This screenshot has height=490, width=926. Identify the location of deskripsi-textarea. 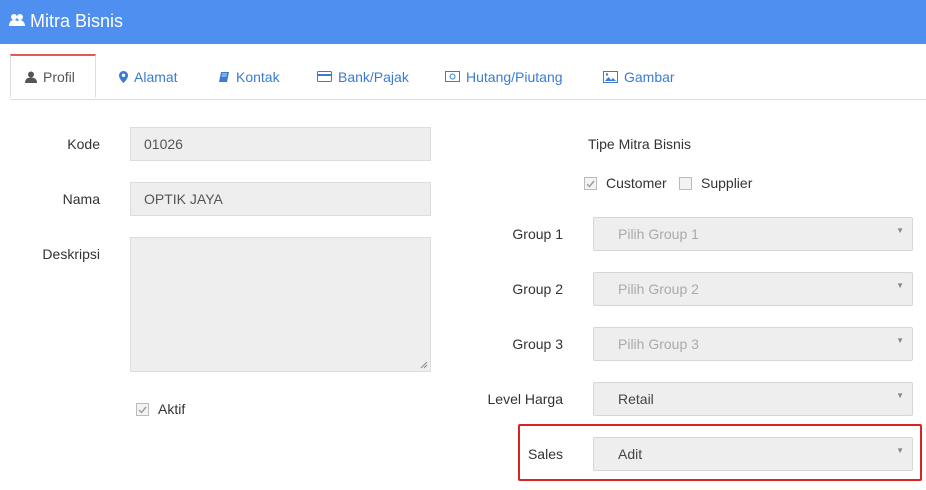
(280, 304).